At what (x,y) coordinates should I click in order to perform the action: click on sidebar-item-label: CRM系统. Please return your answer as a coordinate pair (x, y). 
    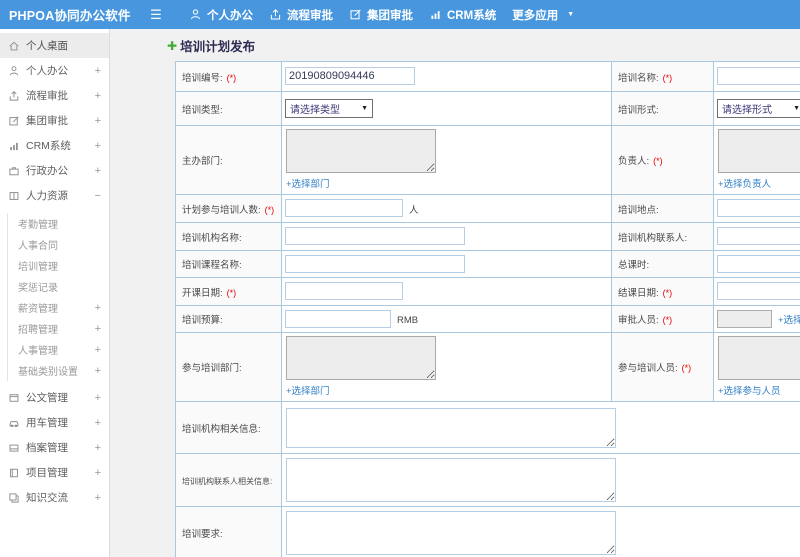
    Looking at the image, I should click on (48, 146).